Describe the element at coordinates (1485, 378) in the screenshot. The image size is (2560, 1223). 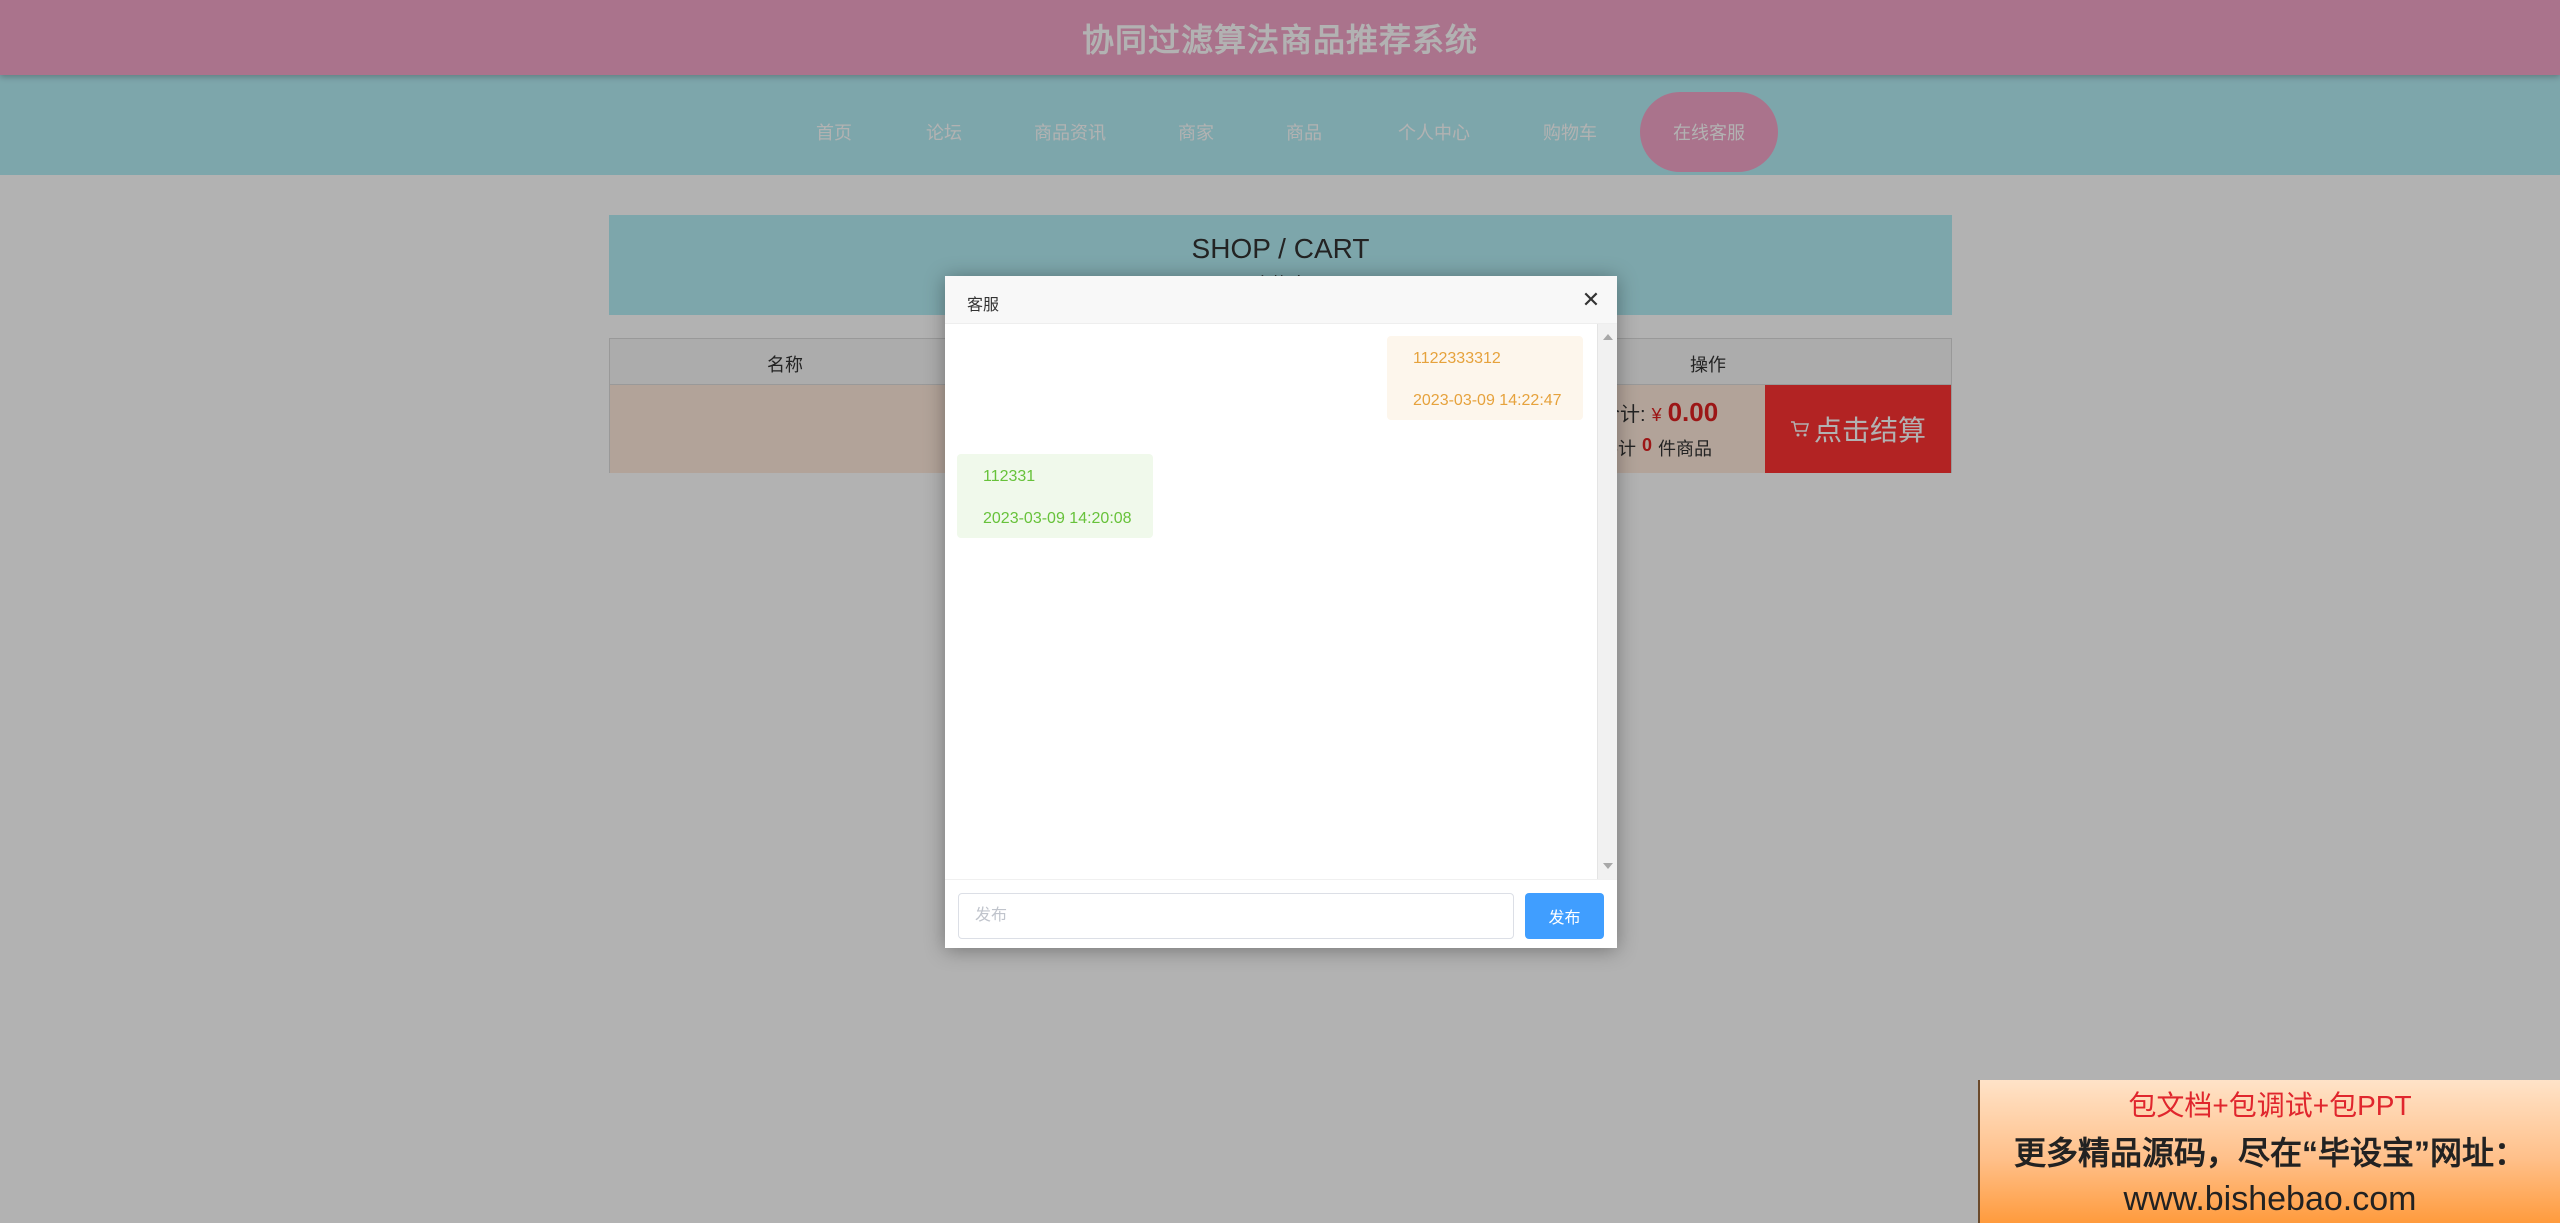
I see `chat-message-sent: 1122333312 2023-03-09 14:22:47` at that location.